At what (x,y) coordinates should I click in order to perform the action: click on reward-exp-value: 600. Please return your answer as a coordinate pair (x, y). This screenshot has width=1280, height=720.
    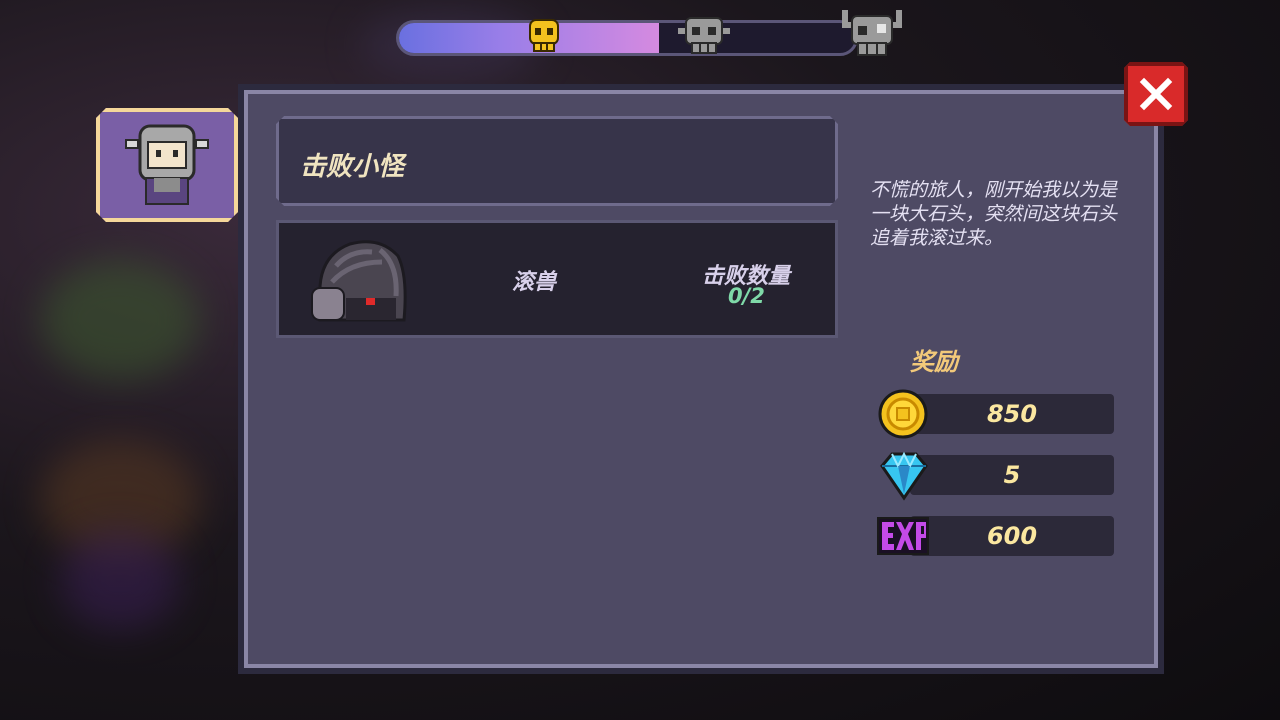
    Looking at the image, I should click on (1012, 536).